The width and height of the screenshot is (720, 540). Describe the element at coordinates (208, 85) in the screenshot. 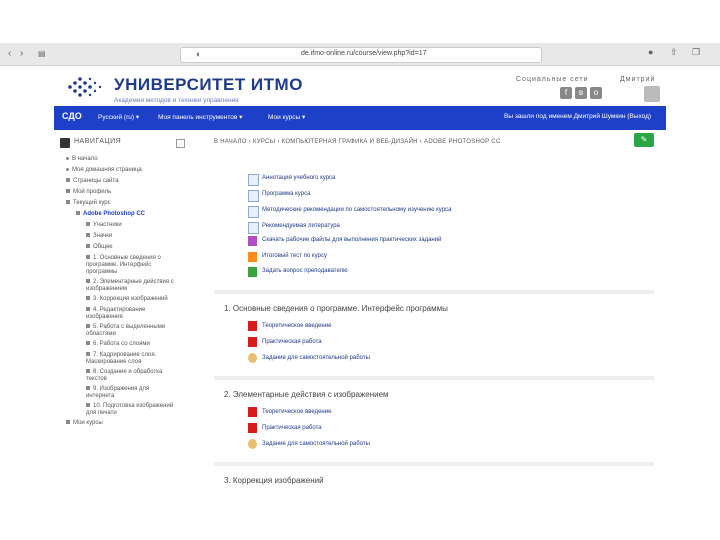

I see `site-title: УНИВЕРСИТЕТ ИТМО` at that location.